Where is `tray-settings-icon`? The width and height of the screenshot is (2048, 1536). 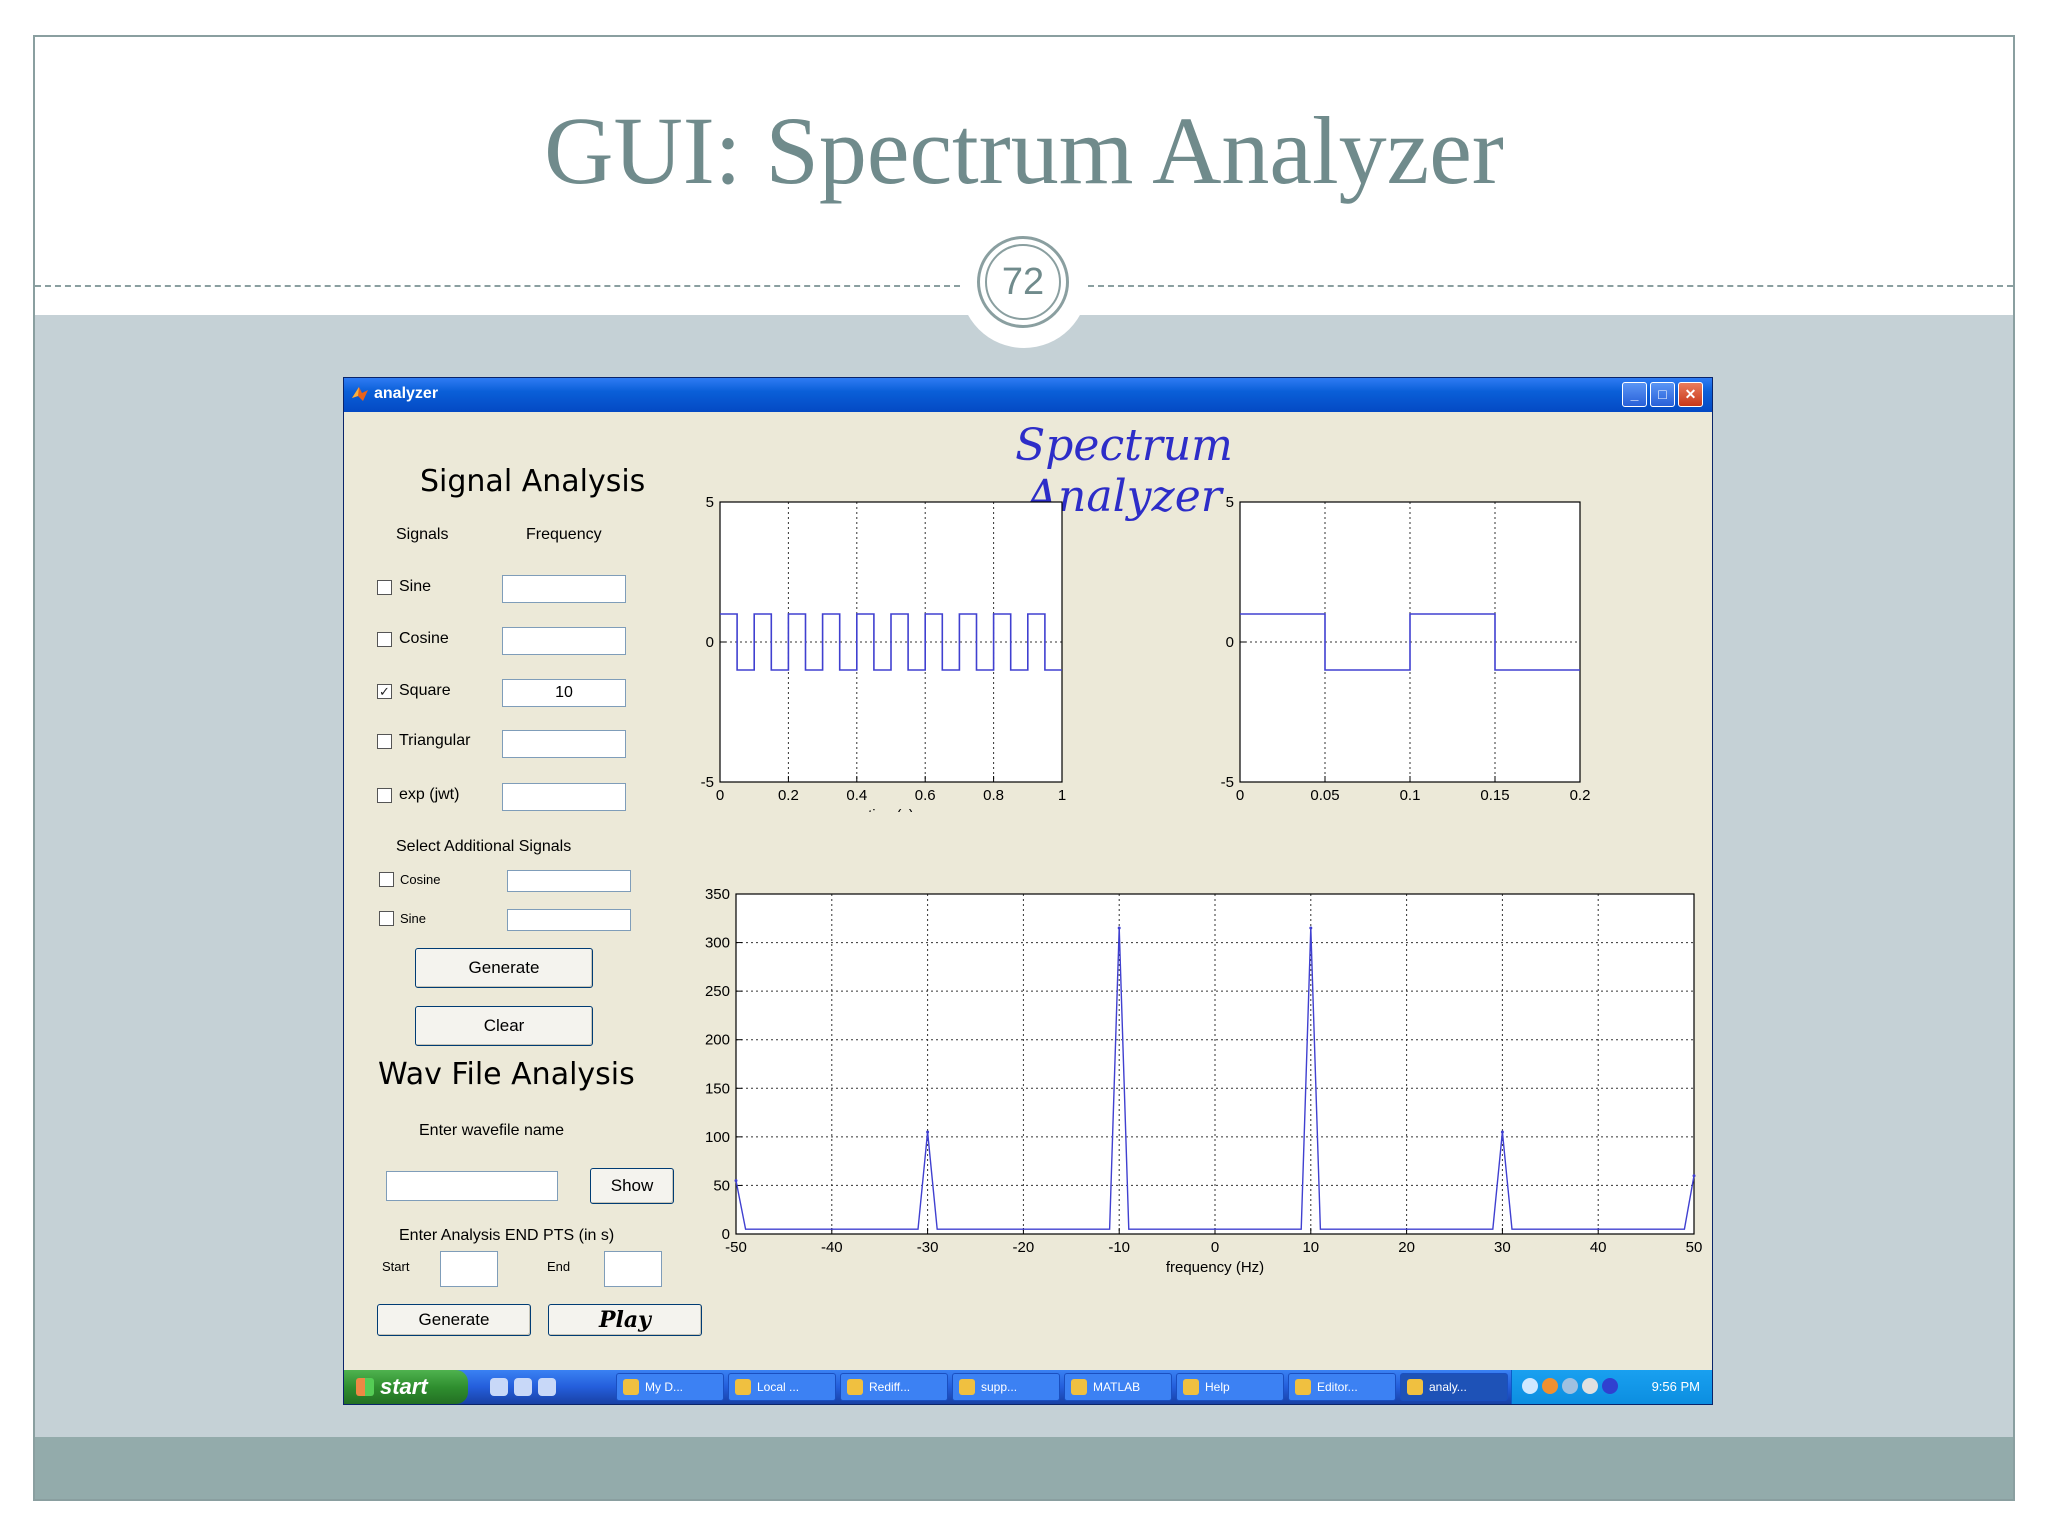 tray-settings-icon is located at coordinates (1570, 1386).